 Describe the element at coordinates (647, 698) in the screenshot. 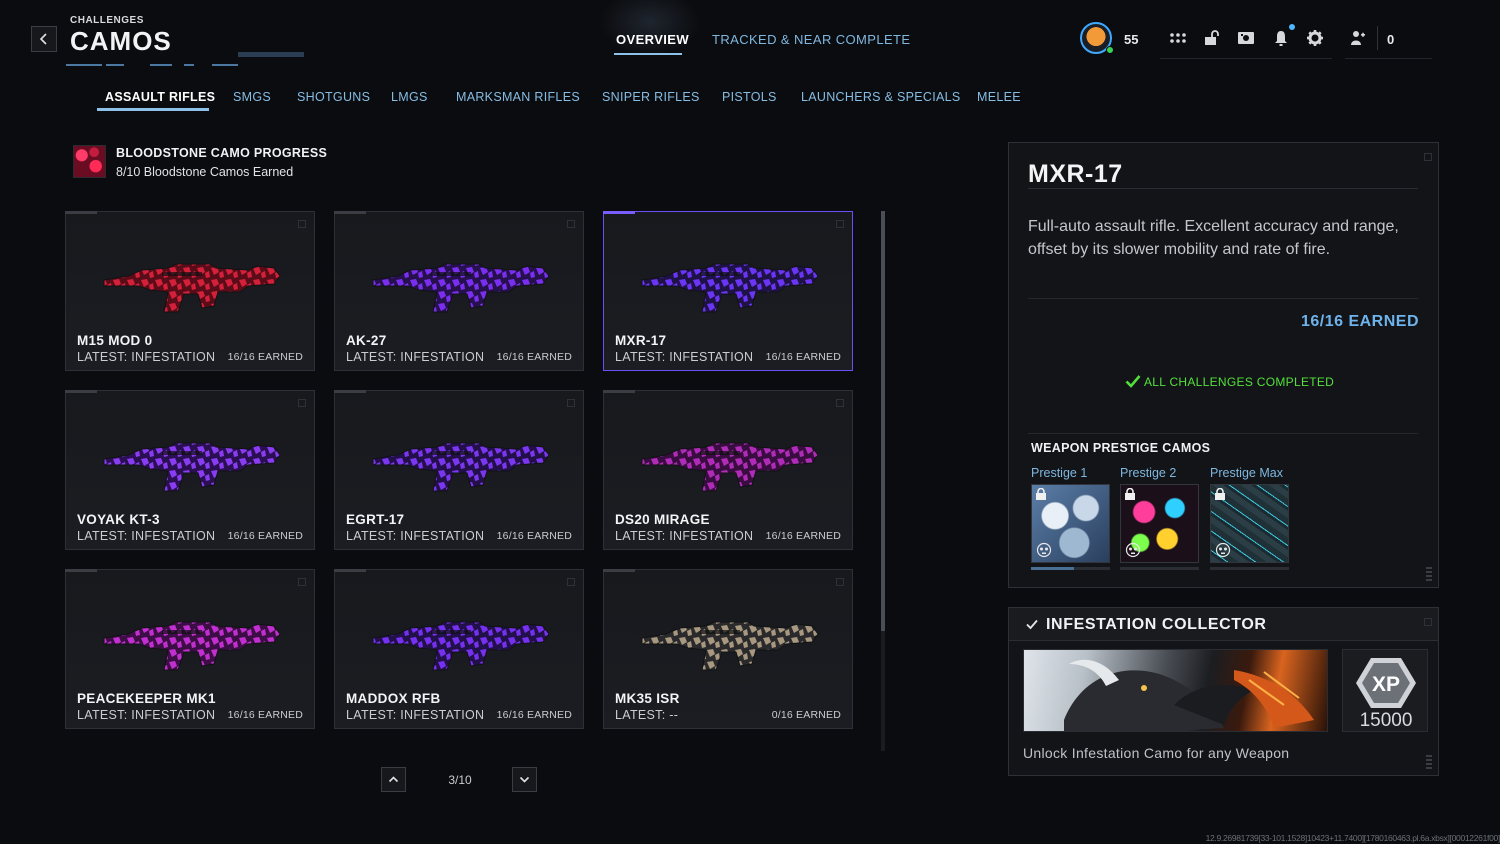

I see `weapon-name: MK35 ISR` at that location.